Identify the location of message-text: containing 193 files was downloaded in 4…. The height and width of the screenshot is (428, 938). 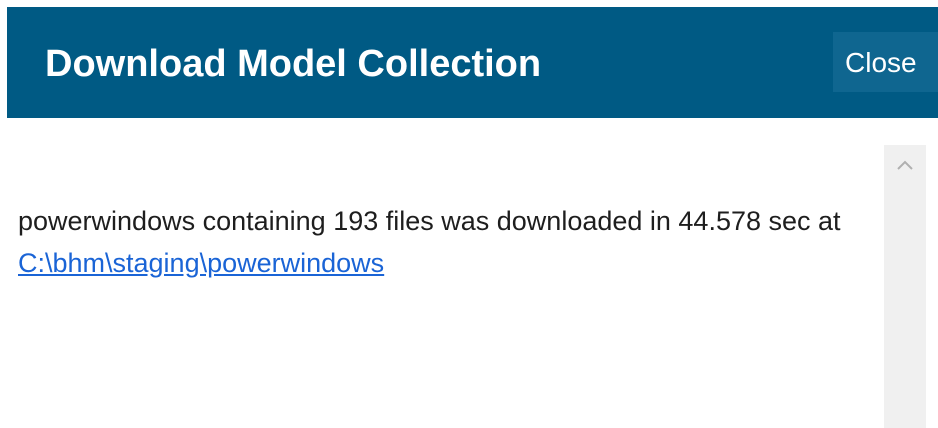
(518, 221).